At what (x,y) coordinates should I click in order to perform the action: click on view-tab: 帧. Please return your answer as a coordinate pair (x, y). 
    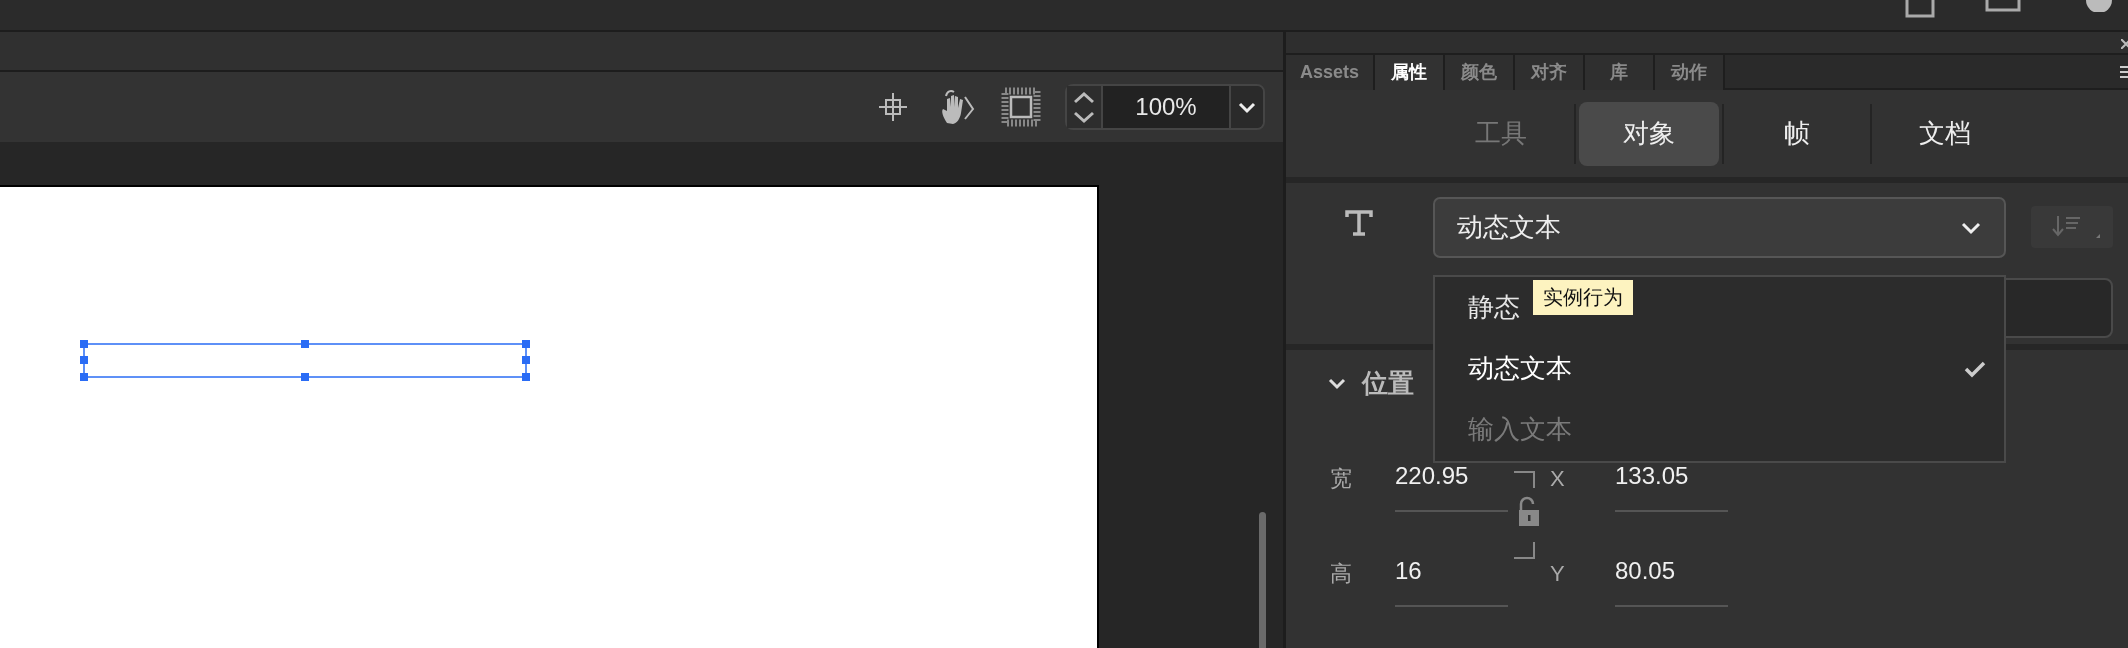
    Looking at the image, I should click on (1797, 133).